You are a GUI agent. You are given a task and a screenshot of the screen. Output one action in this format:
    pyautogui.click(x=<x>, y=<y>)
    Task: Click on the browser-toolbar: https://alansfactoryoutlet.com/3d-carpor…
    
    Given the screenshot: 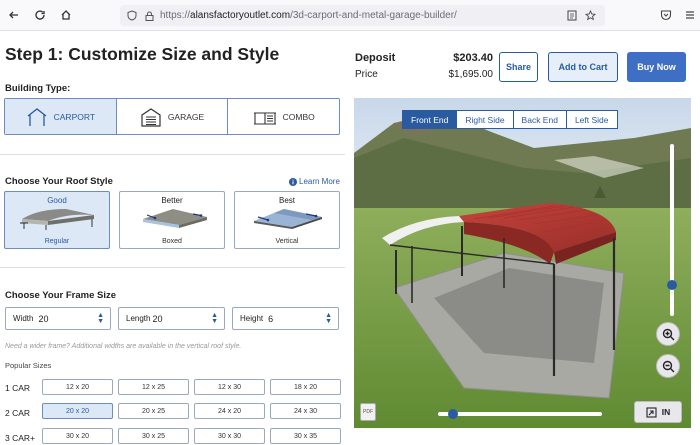 What is the action you would take?
    pyautogui.click(x=350, y=15)
    